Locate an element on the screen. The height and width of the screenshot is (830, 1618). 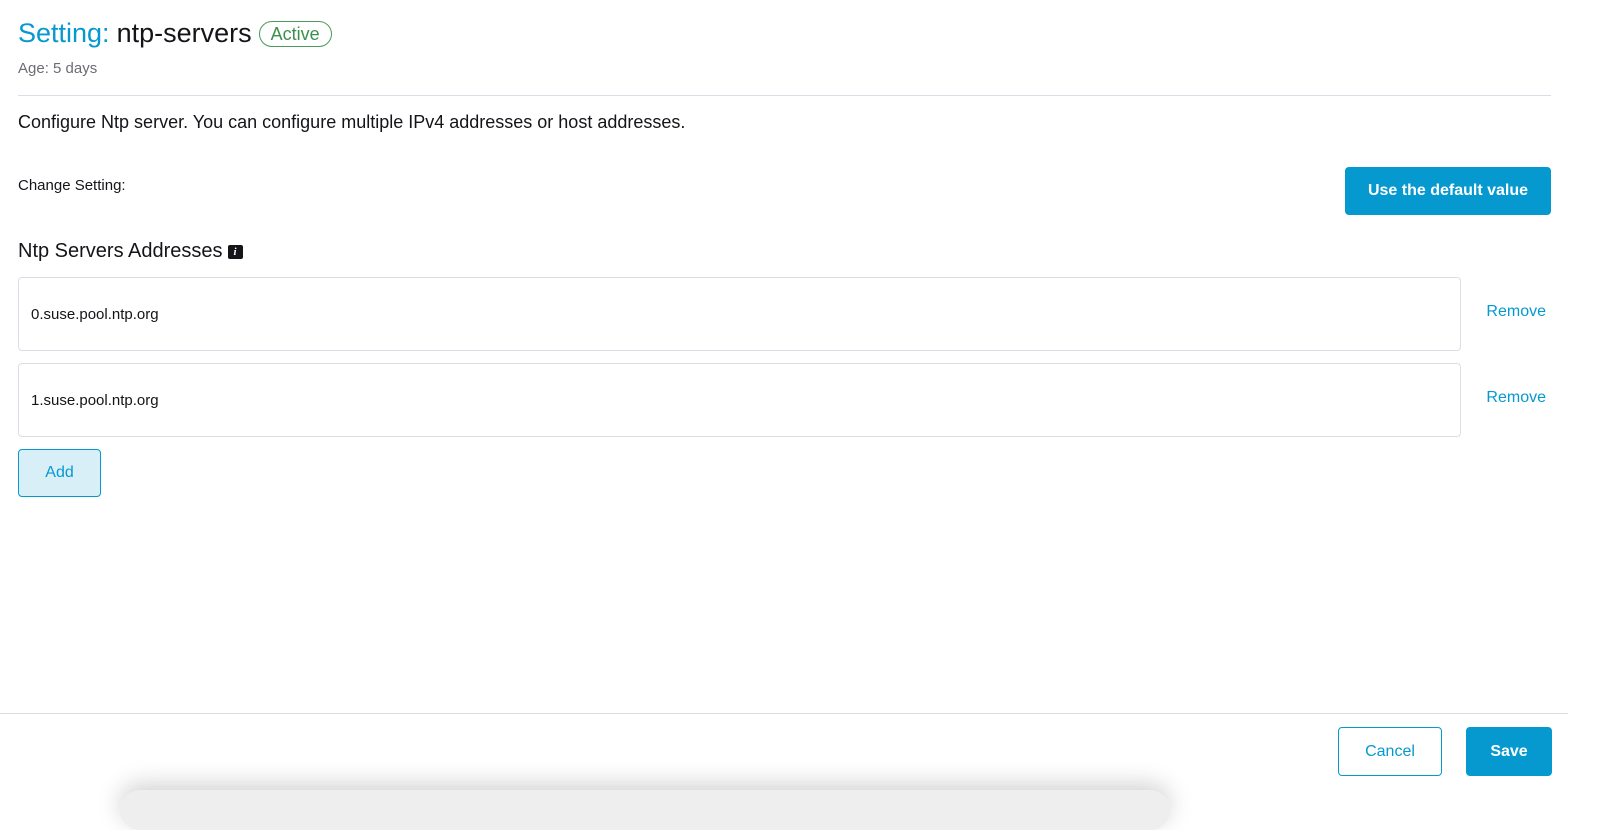
save-button: Save is located at coordinates (1509, 751).